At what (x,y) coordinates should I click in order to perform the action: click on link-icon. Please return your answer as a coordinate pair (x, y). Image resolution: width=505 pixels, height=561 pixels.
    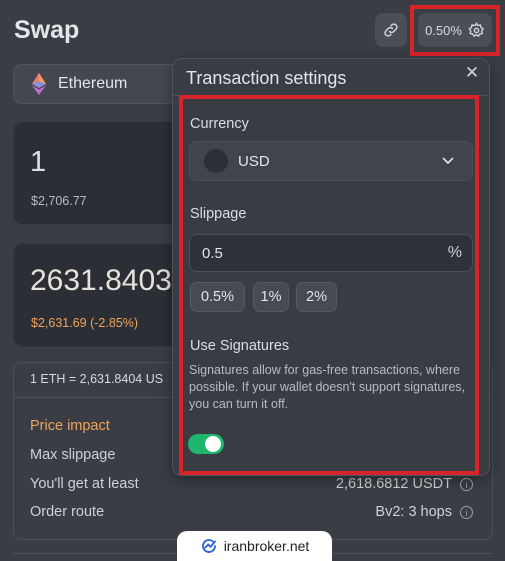
    Looking at the image, I should click on (391, 30).